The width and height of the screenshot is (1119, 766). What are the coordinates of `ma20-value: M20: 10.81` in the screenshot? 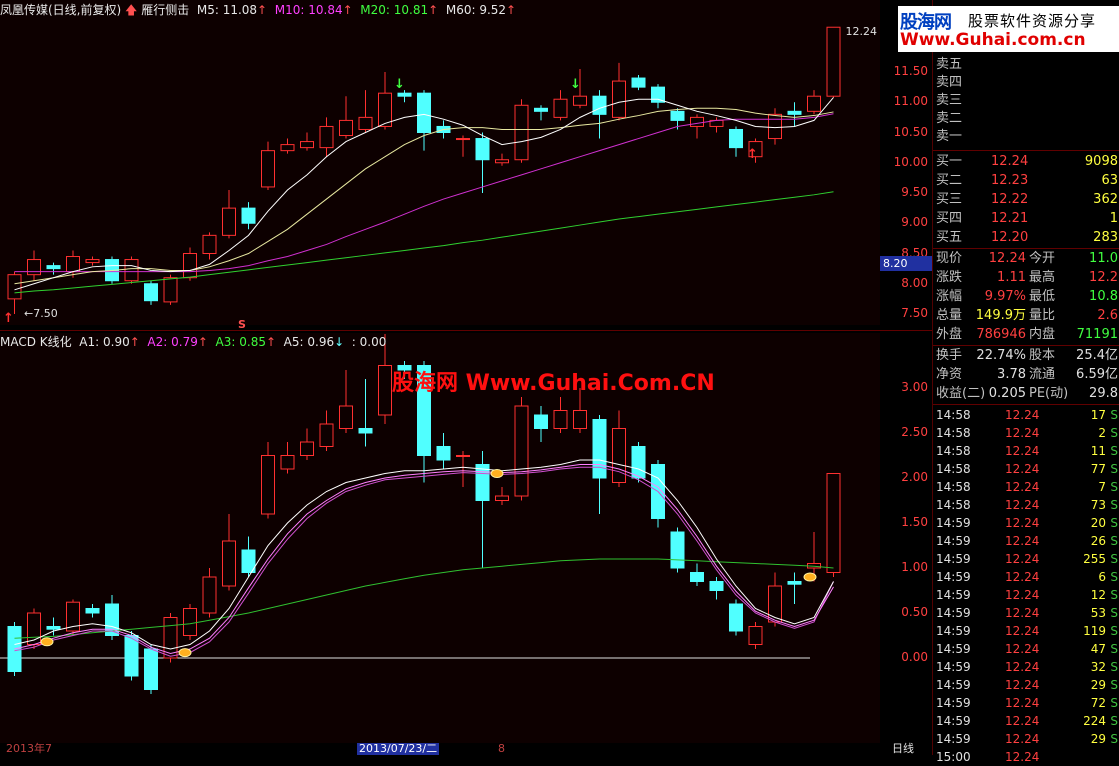 It's located at (394, 10).